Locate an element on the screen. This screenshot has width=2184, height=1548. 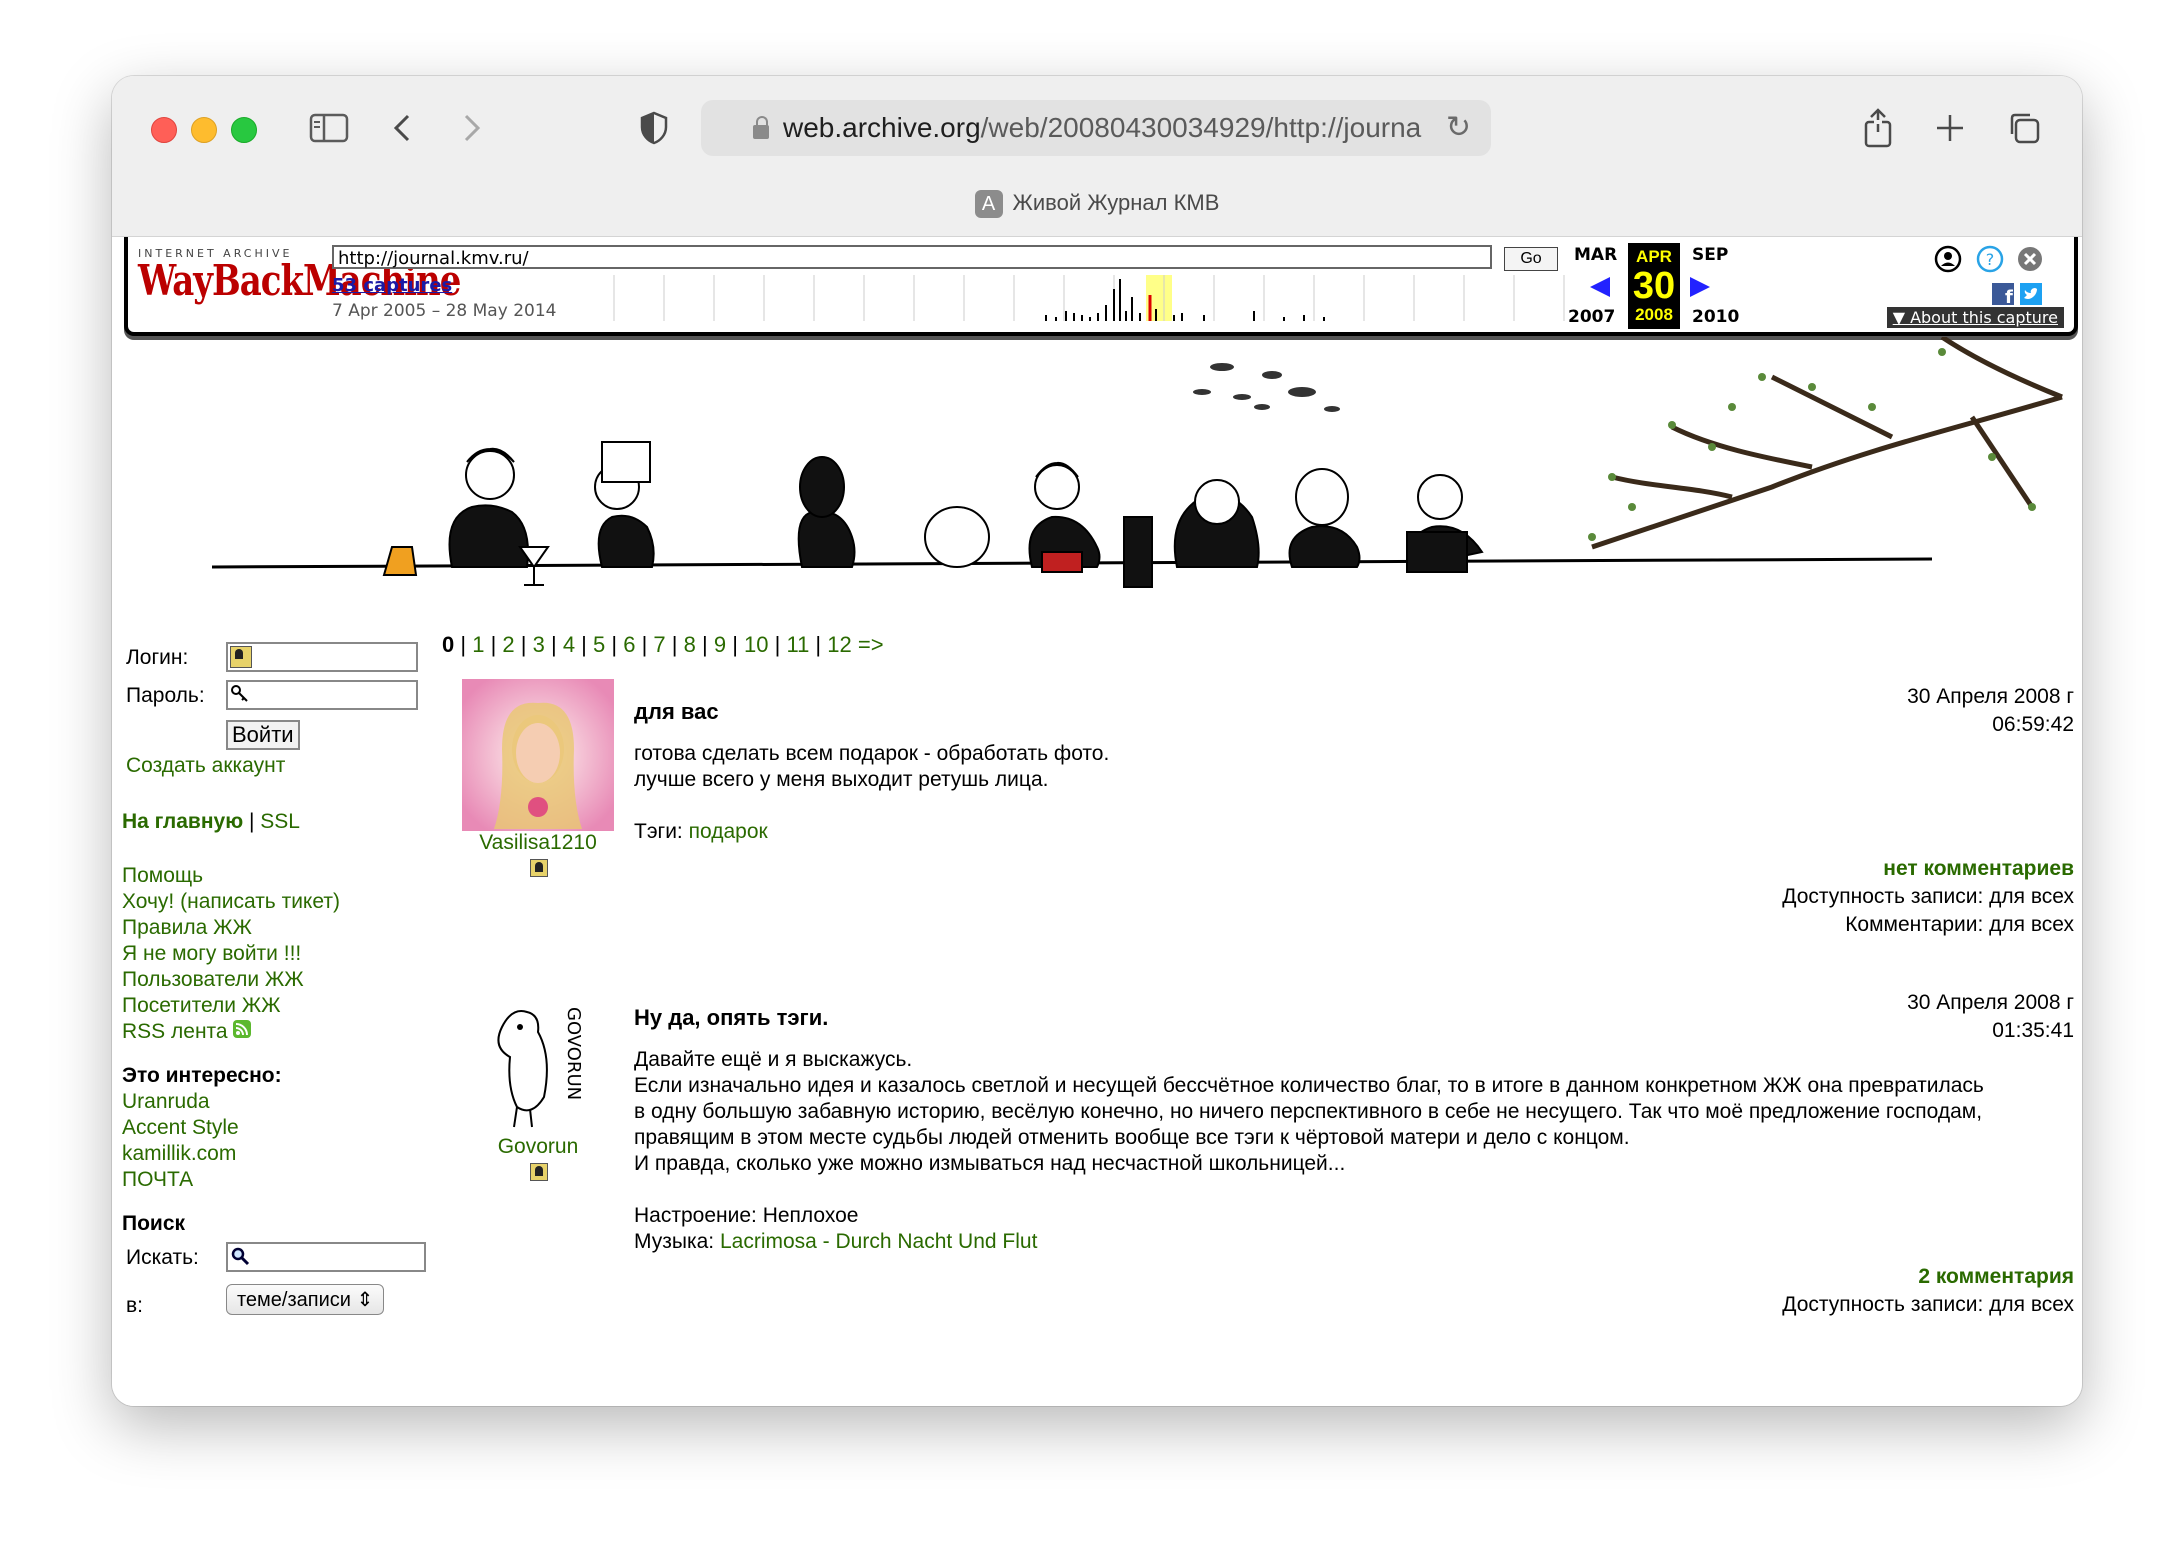
ssl-link: SSL is located at coordinates (280, 821).